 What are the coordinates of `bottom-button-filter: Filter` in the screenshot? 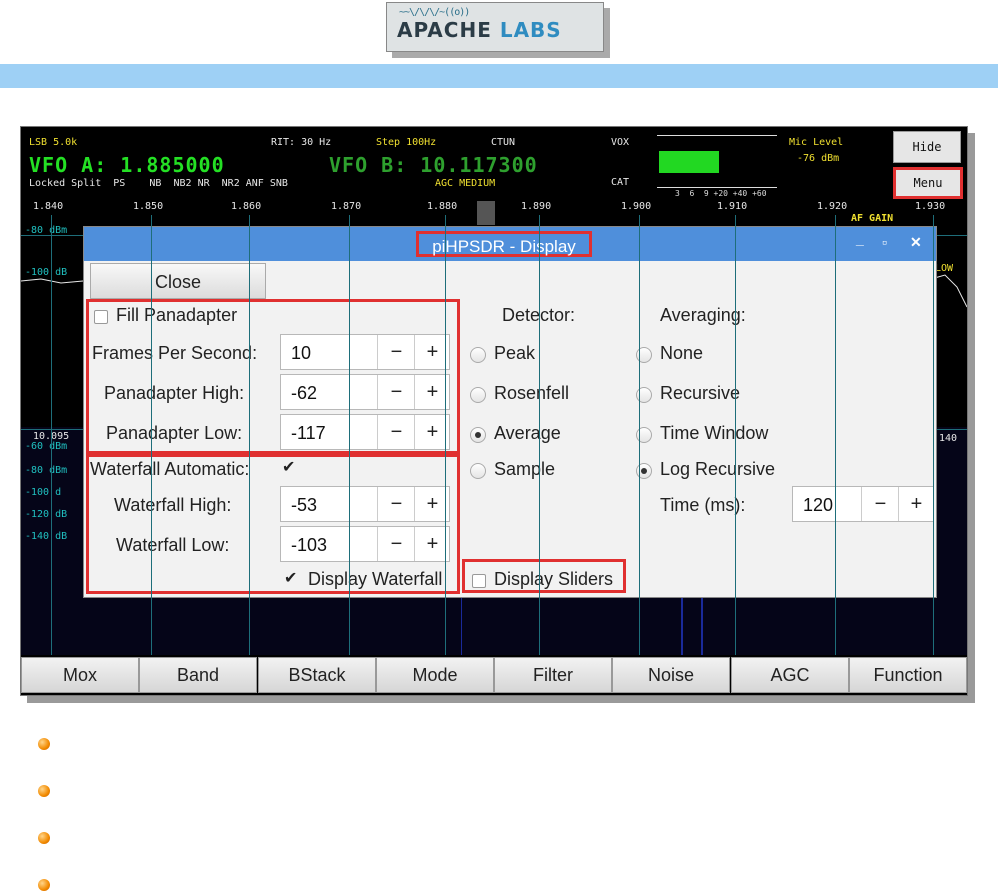 It's located at (553, 675).